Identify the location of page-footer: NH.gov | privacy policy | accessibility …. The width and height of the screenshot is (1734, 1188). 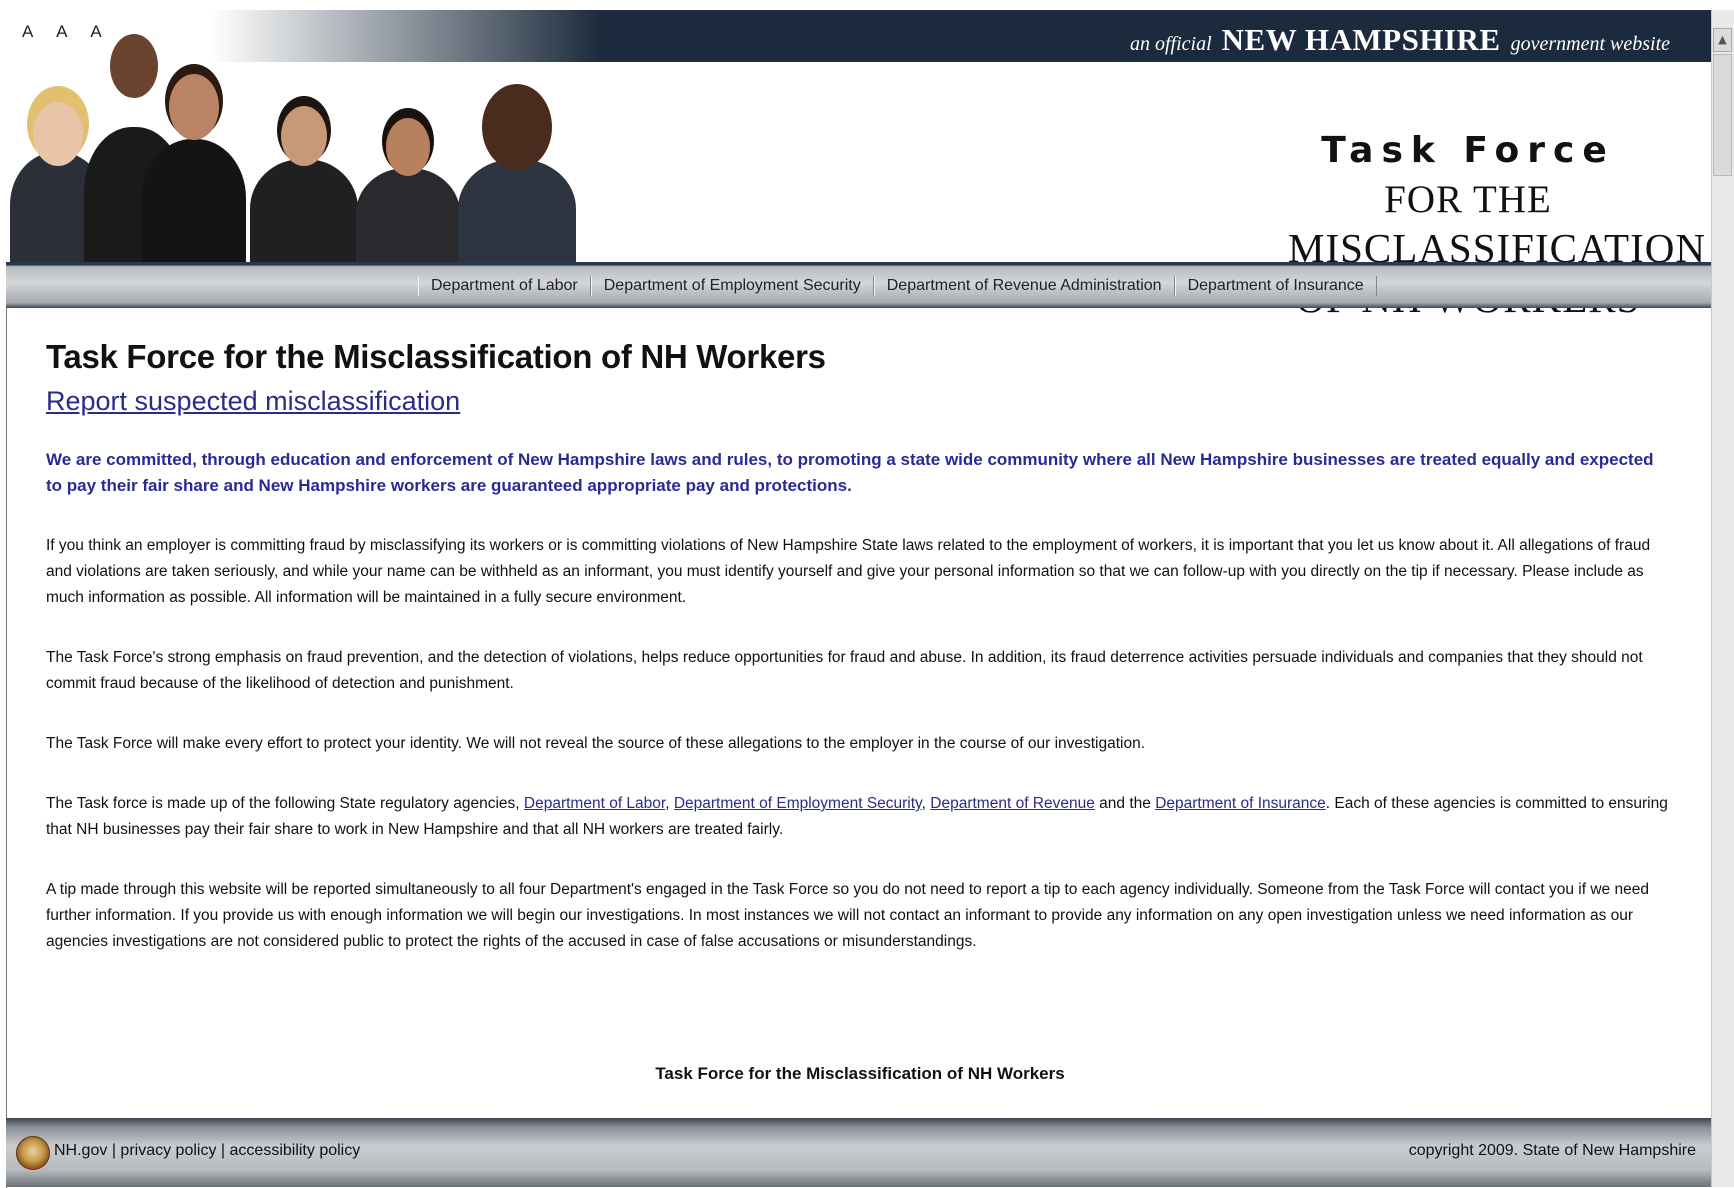
(859, 1152).